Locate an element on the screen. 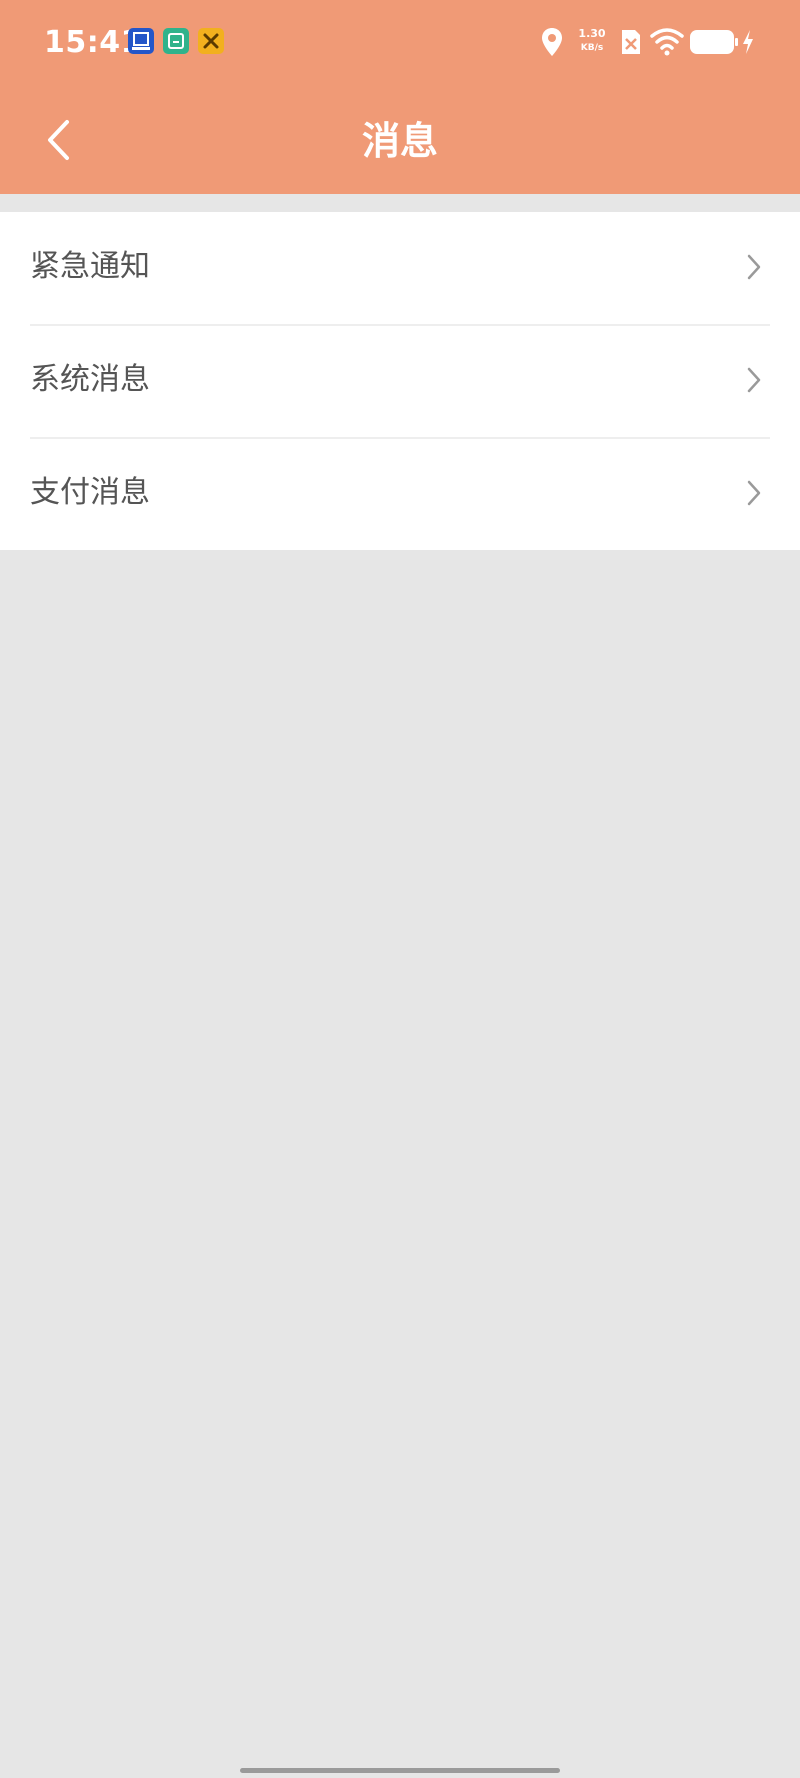 The height and width of the screenshot is (1778, 800). list-item-label: 系统消息 is located at coordinates (90, 379).